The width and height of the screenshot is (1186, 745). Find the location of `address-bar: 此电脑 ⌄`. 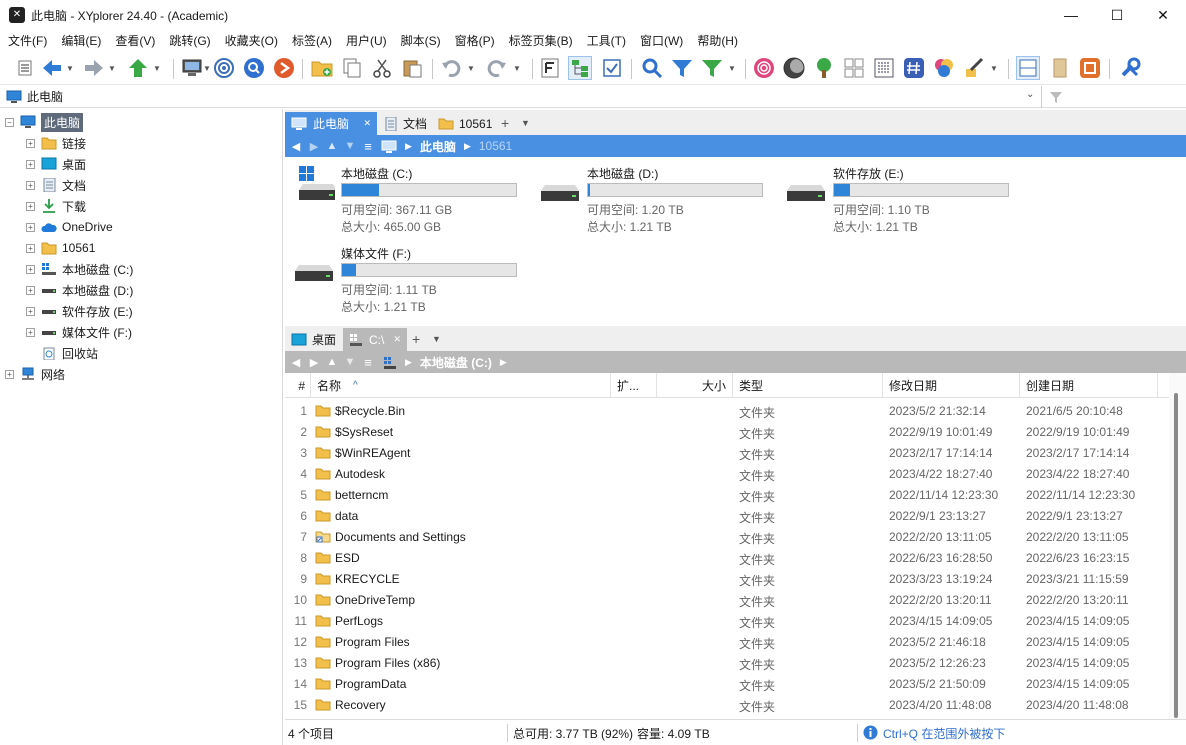

address-bar: 此电脑 ⌄ is located at coordinates (593, 97).